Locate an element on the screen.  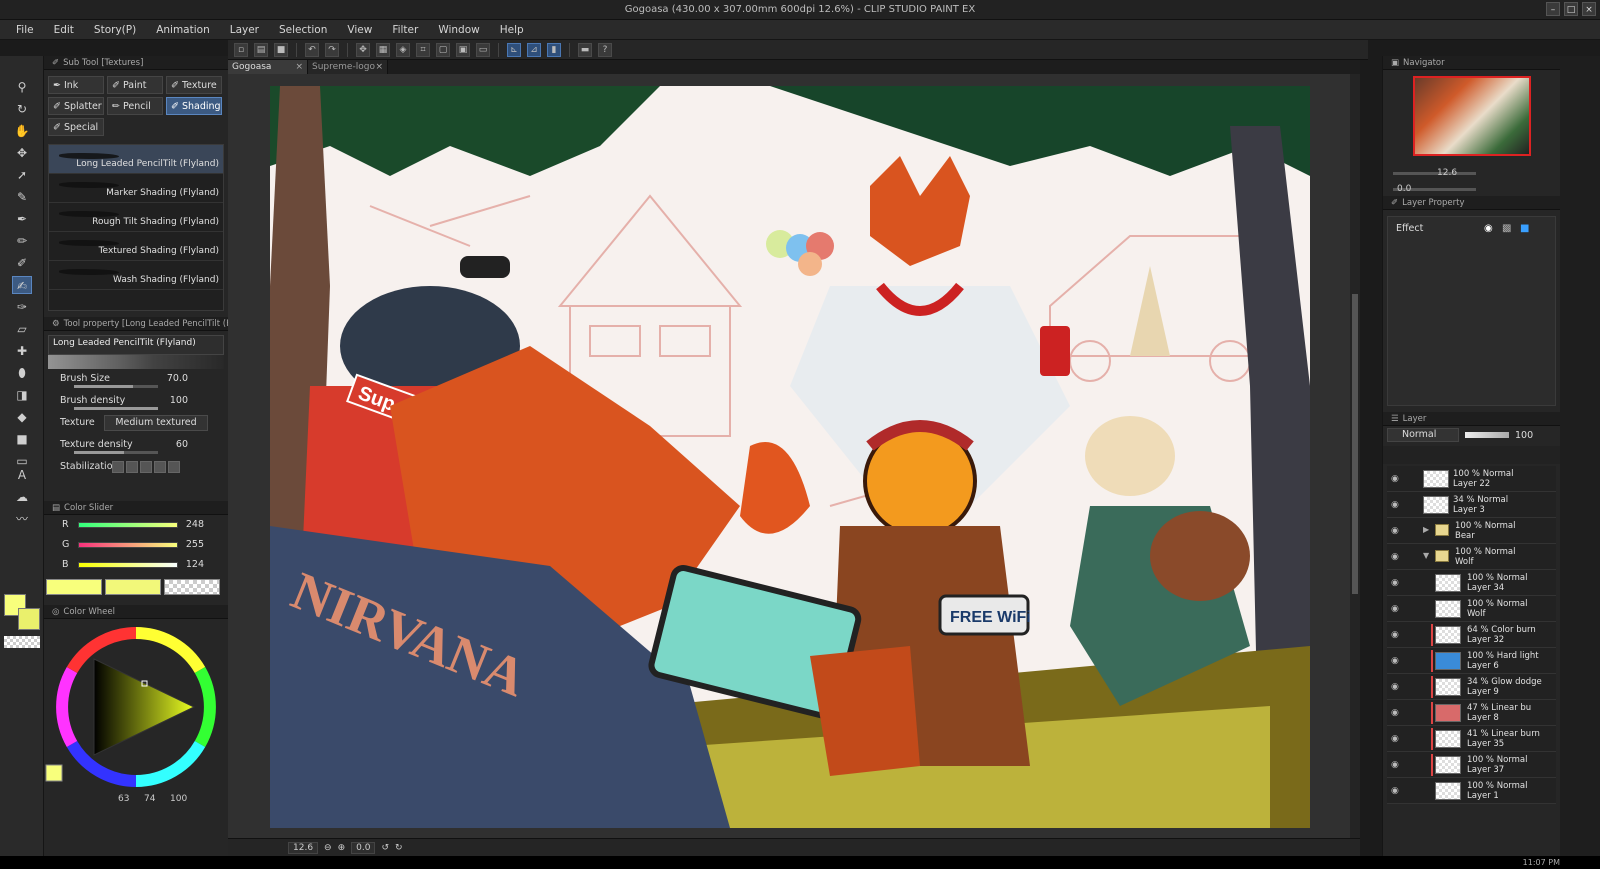
hand-tool-icon: ✋ is located at coordinates (22, 131).